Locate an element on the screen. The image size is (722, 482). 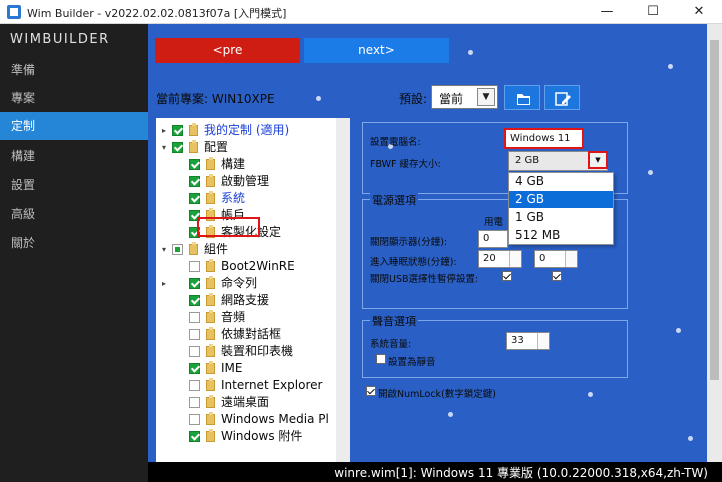
sidebar-item-prepare: 準備 is located at coordinates (74, 70).